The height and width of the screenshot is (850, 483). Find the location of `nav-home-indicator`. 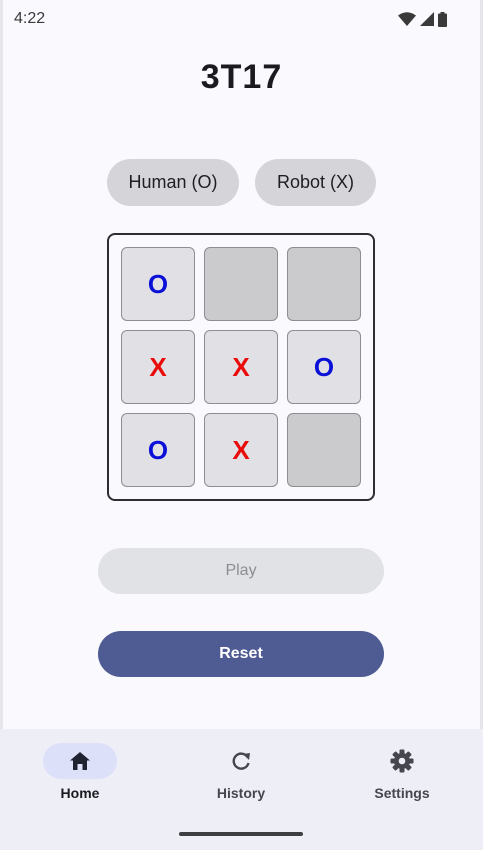

nav-home-indicator is located at coordinates (80, 761).